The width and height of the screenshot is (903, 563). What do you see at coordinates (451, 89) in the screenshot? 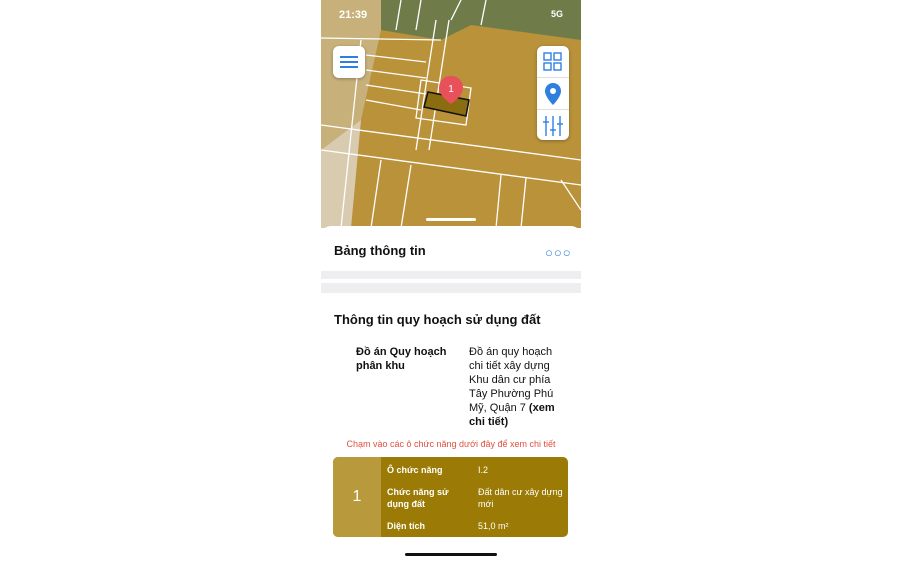
I see `map-marker-label: 1` at bounding box center [451, 89].